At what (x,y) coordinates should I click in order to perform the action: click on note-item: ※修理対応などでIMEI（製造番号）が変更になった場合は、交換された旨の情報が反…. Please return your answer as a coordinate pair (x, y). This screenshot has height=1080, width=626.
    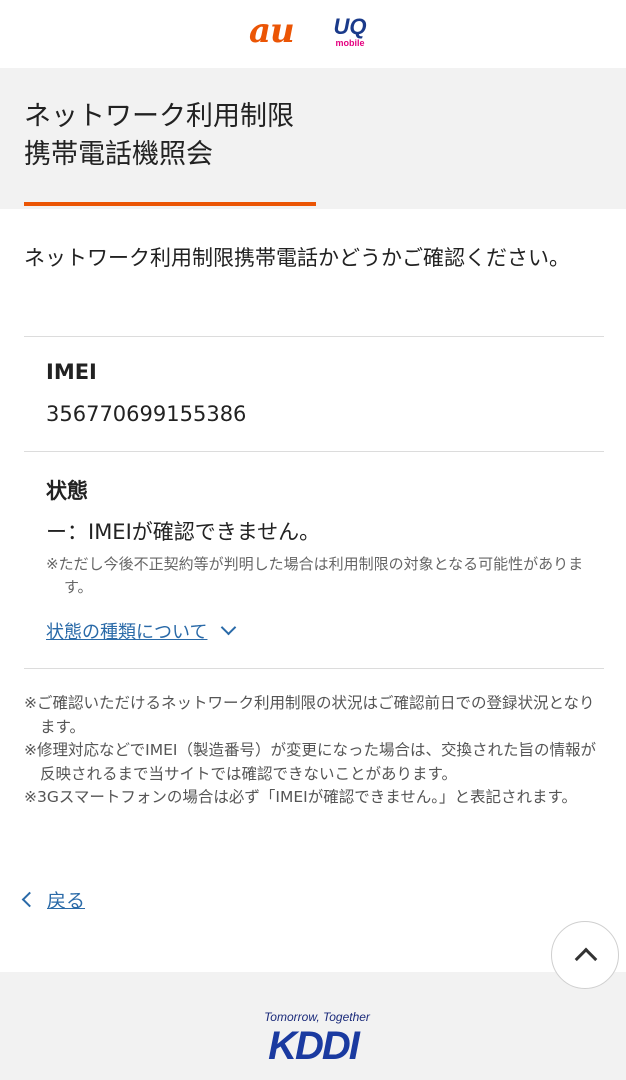
    Looking at the image, I should click on (310, 762).